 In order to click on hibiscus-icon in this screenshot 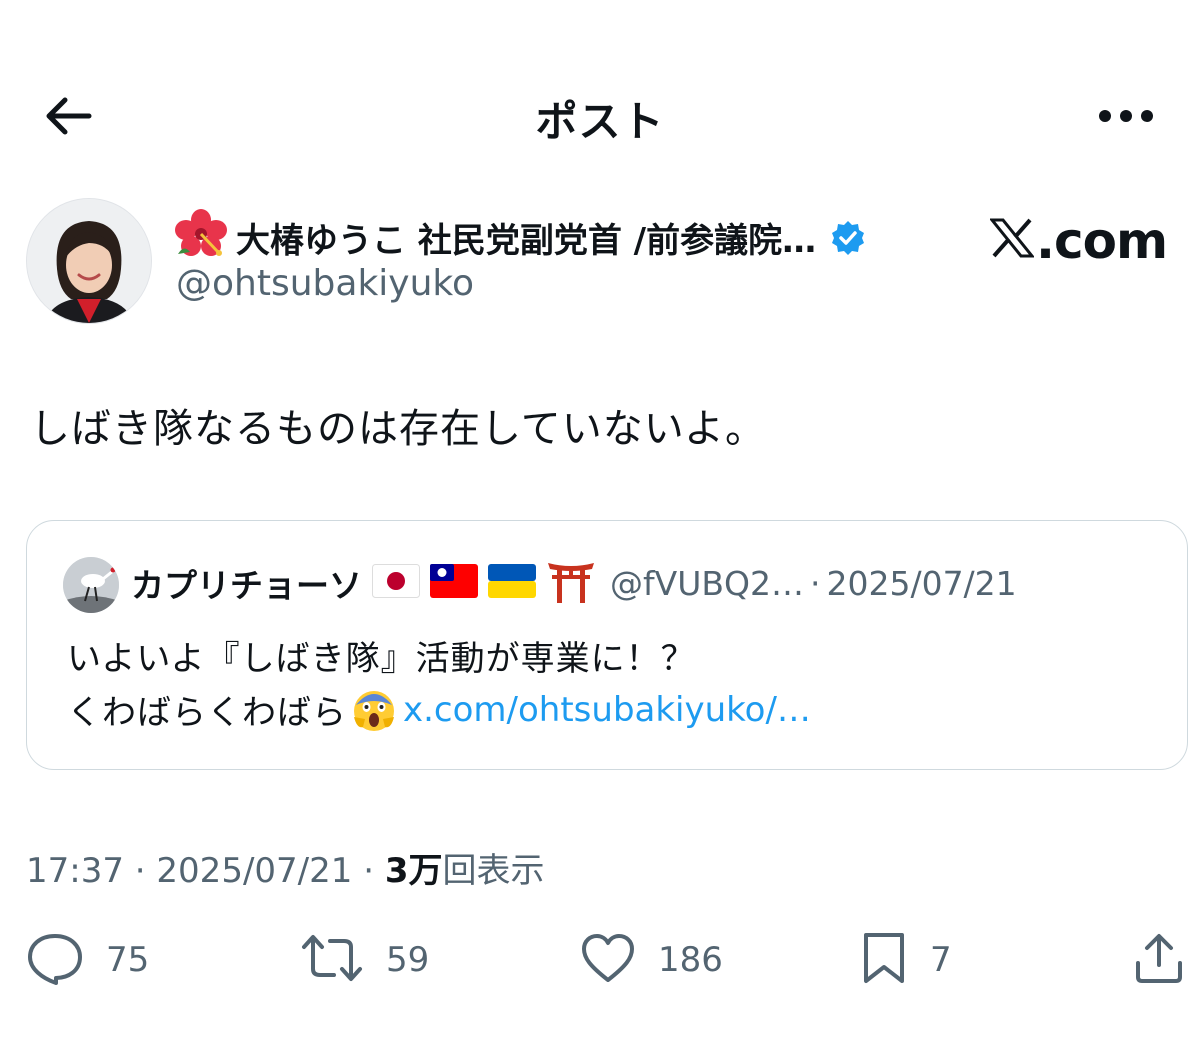, I will do `click(201, 237)`.